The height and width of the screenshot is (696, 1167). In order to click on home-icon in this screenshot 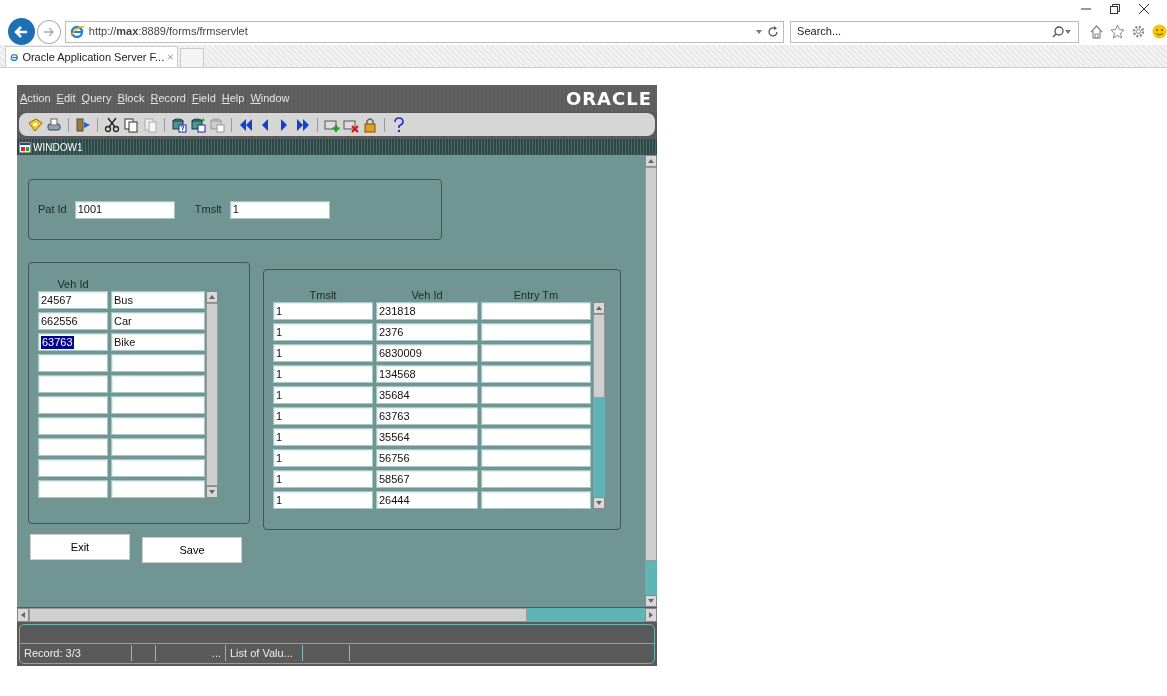, I will do `click(1096, 31)`.